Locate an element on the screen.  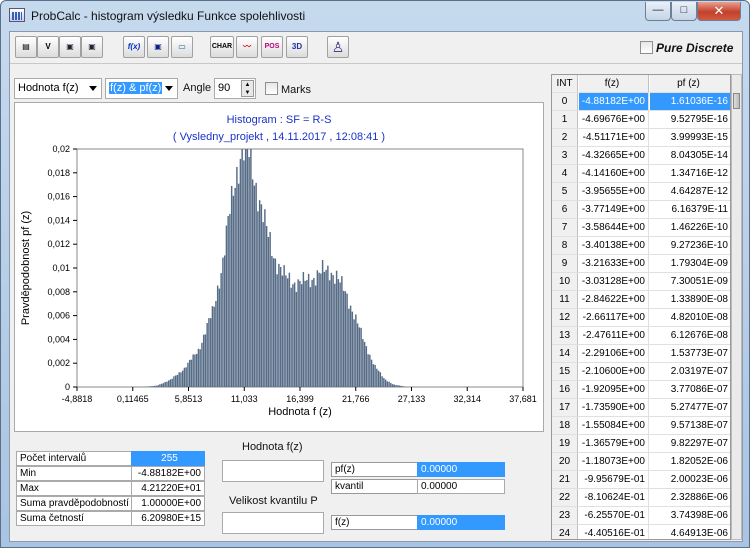
table-cell: 3 is located at coordinates (565, 155).